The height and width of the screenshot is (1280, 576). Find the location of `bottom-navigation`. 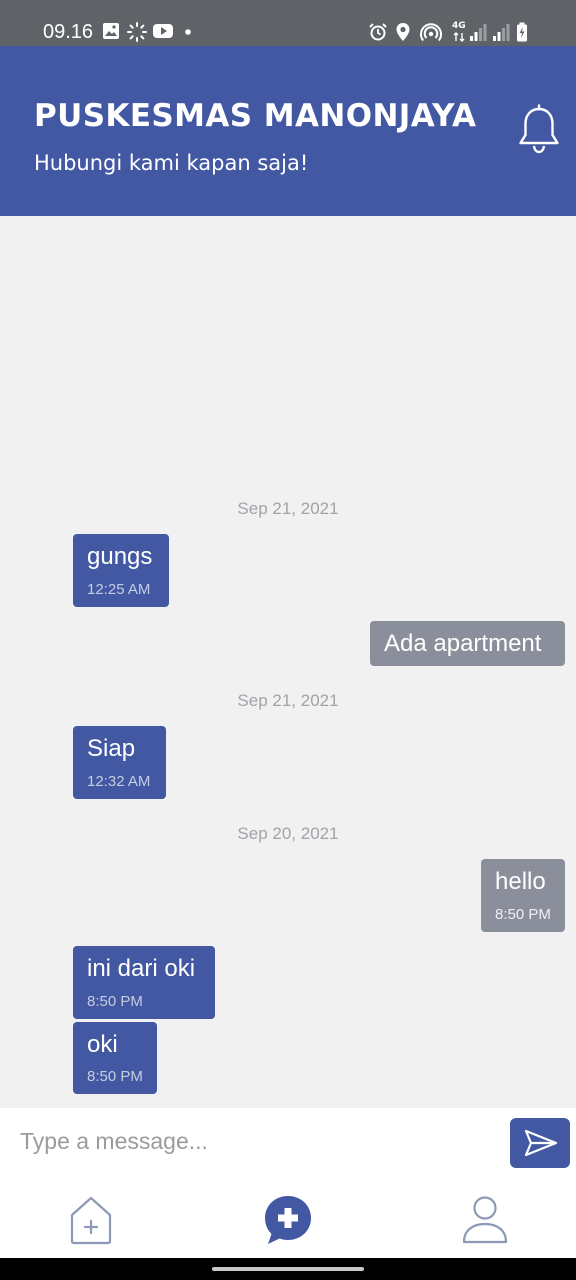

bottom-navigation is located at coordinates (288, 1221).